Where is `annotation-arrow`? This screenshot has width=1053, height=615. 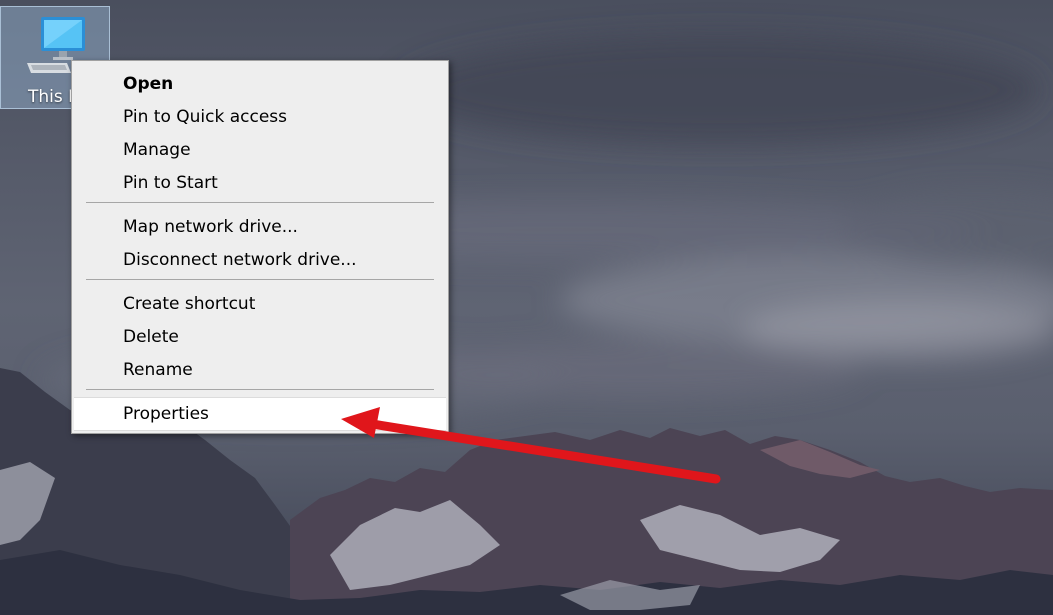
annotation-arrow is located at coordinates (531, 445).